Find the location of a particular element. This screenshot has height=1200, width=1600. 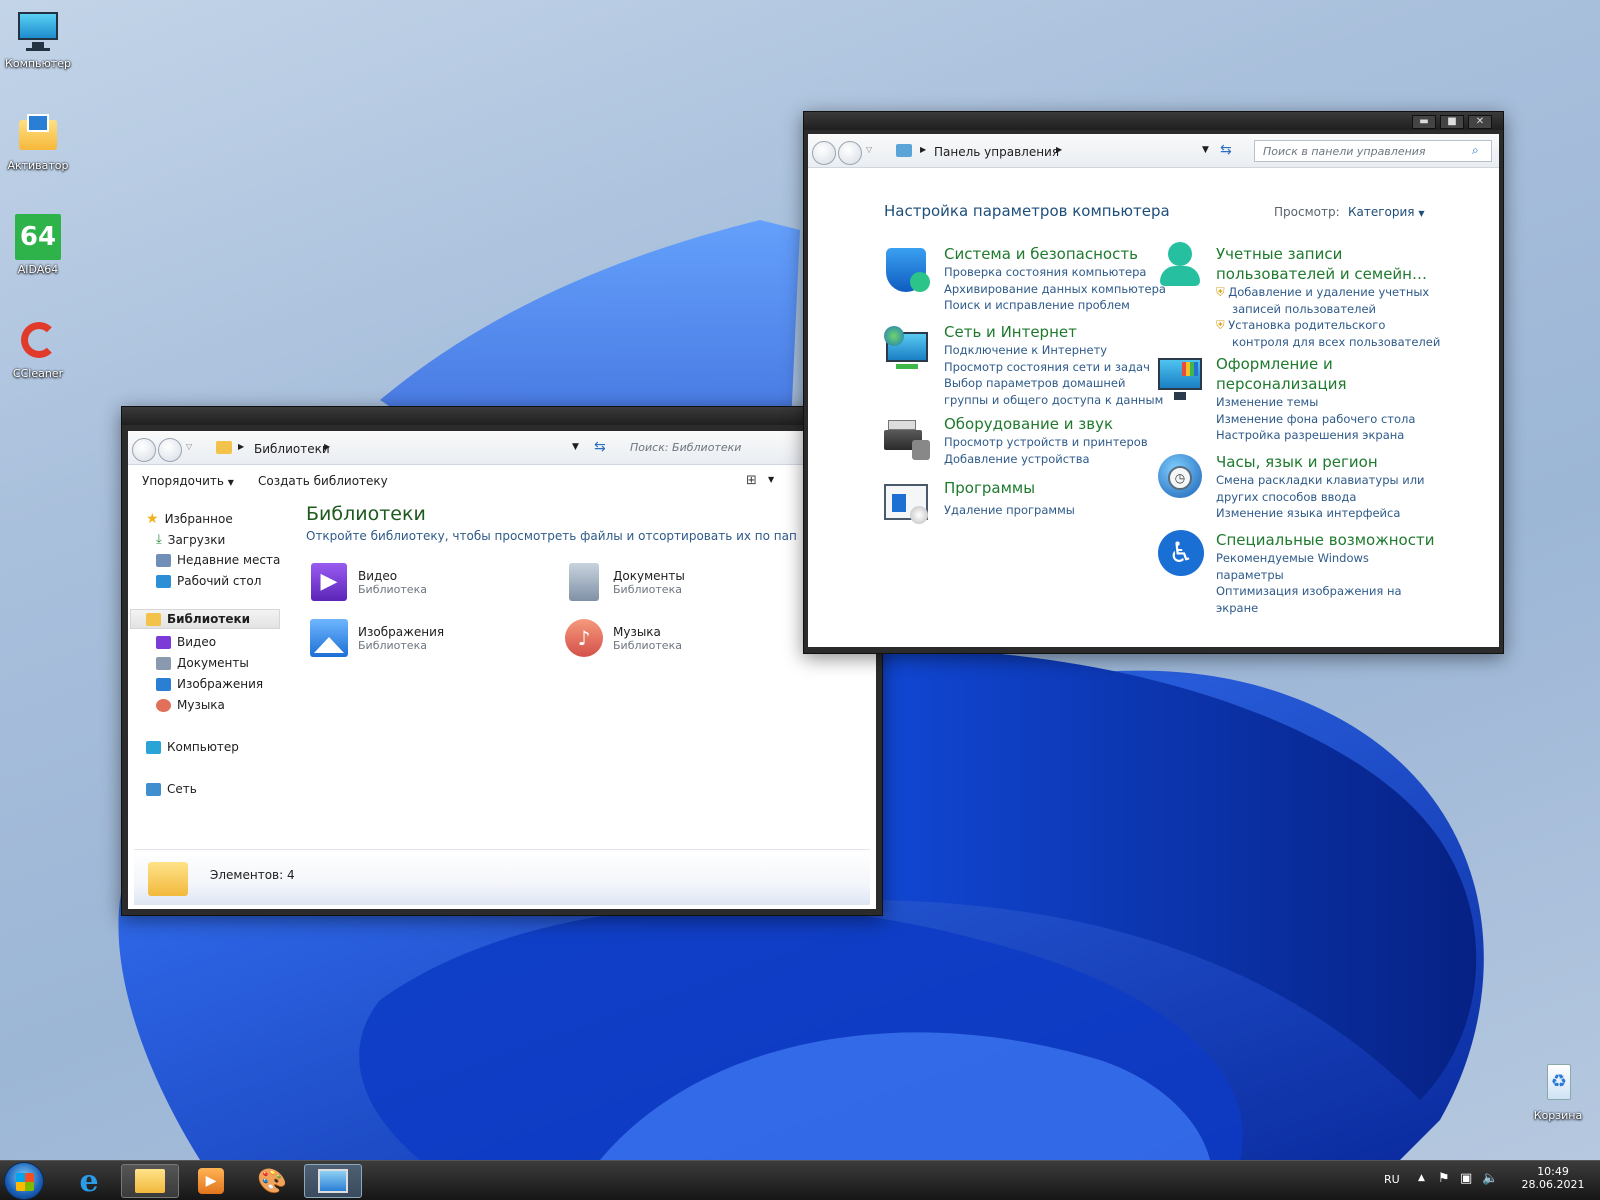

category-link: Поиск и исправление проблем is located at coordinates (1055, 305).